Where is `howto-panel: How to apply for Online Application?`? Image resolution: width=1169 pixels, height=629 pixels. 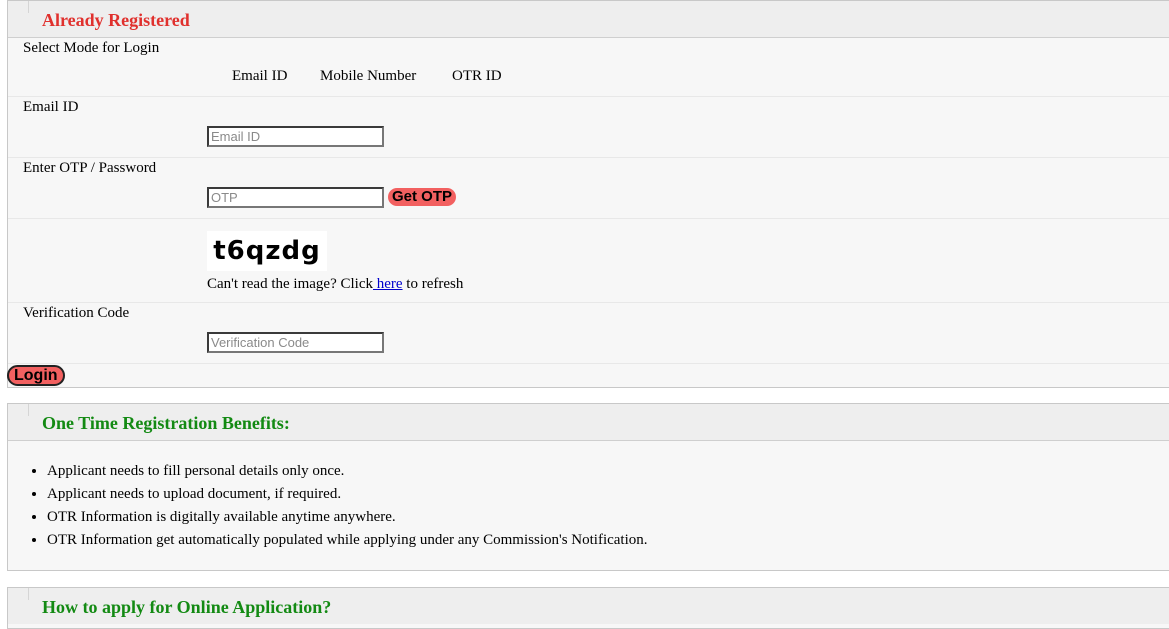 howto-panel: How to apply for Online Application? is located at coordinates (588, 608).